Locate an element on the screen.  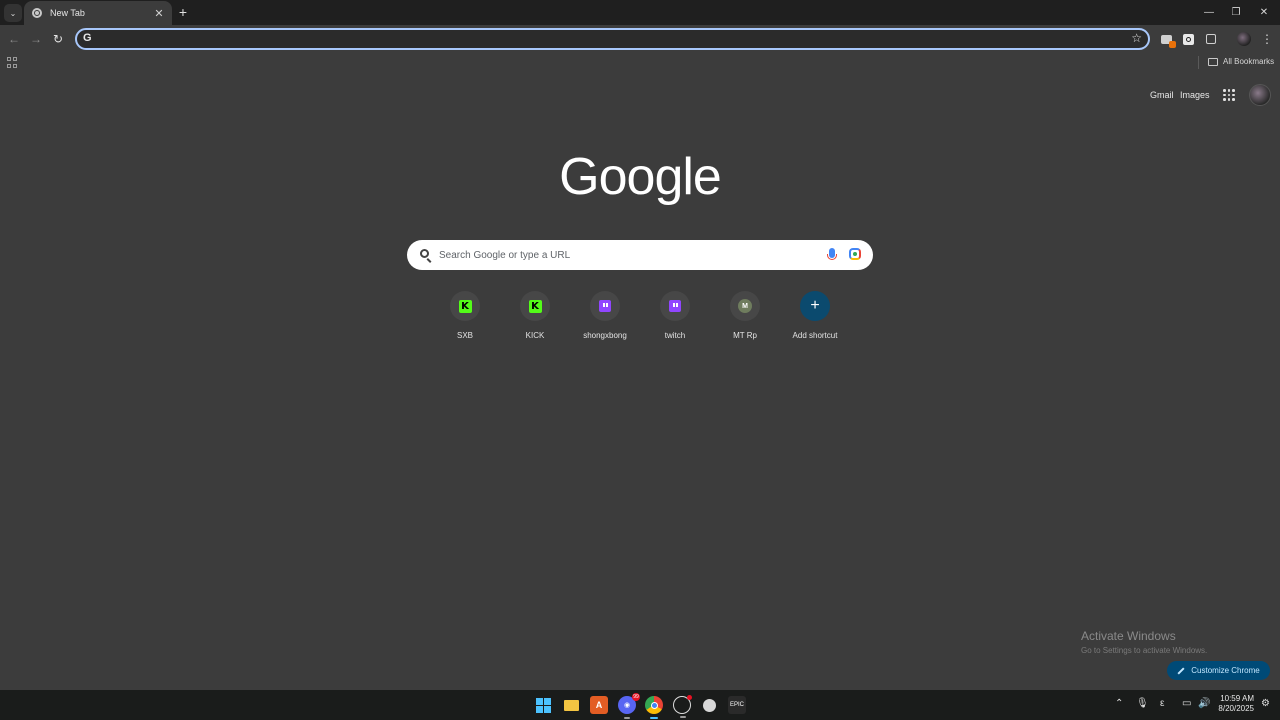
system-clock: 10:59 AM 8/20/2025 is located at coordinates (1234, 704).